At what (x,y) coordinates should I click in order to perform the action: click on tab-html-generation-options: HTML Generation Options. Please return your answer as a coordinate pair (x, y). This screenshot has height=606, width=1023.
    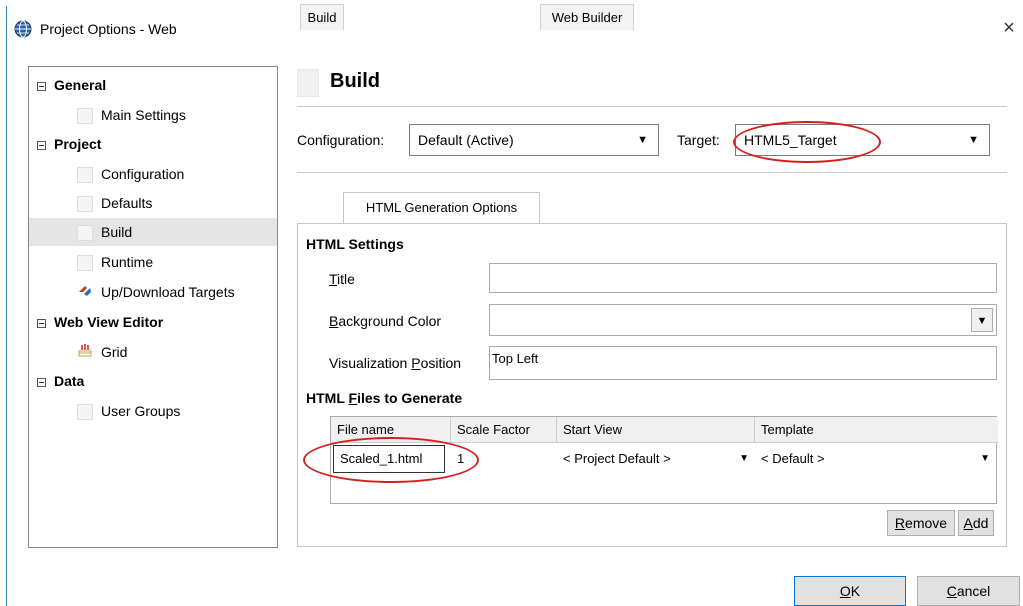
    Looking at the image, I should click on (441, 207).